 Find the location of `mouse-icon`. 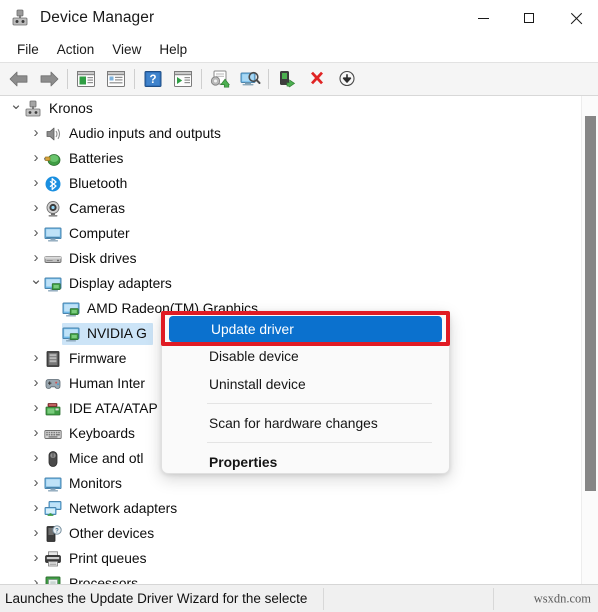

mouse-icon is located at coordinates (53, 459).